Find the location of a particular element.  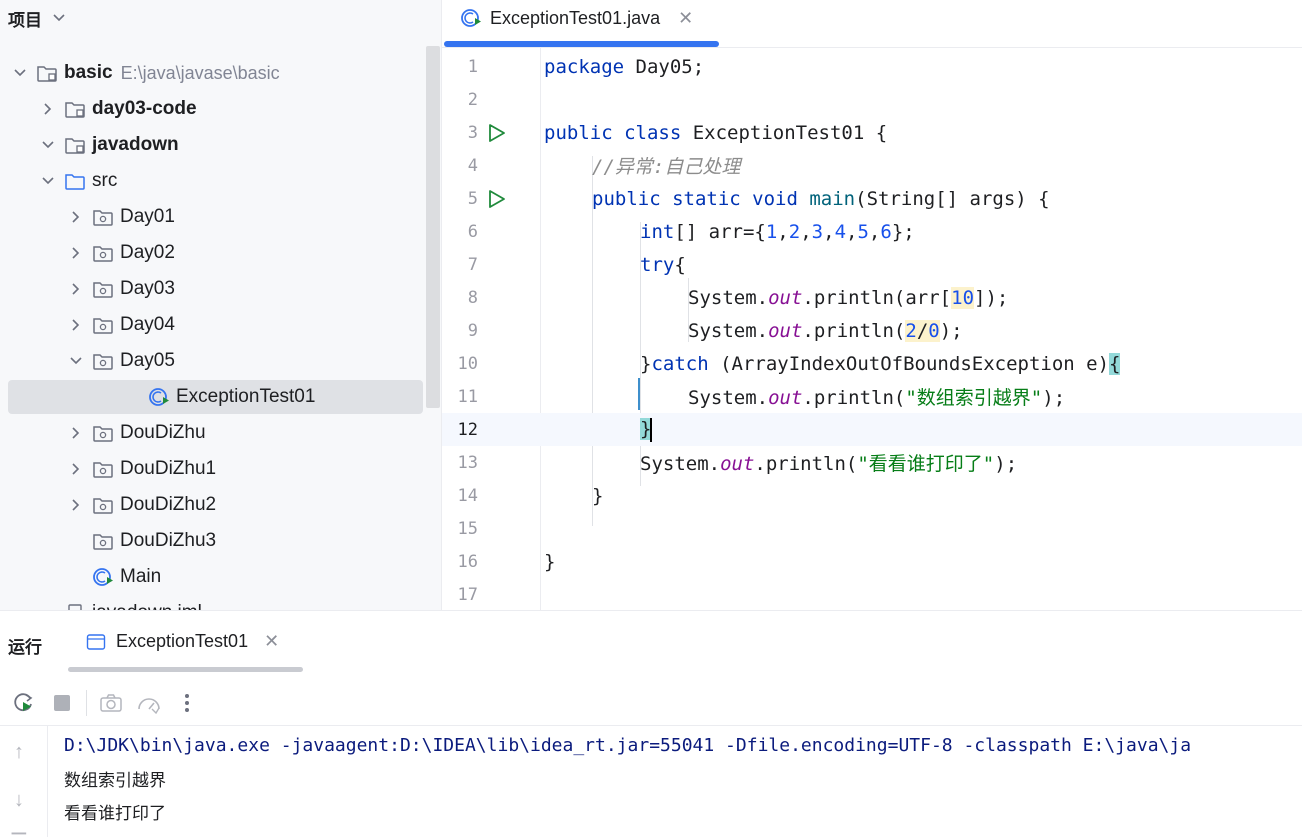

tree-item-javadown-iml: javadown.iml is located at coordinates (210, 603).